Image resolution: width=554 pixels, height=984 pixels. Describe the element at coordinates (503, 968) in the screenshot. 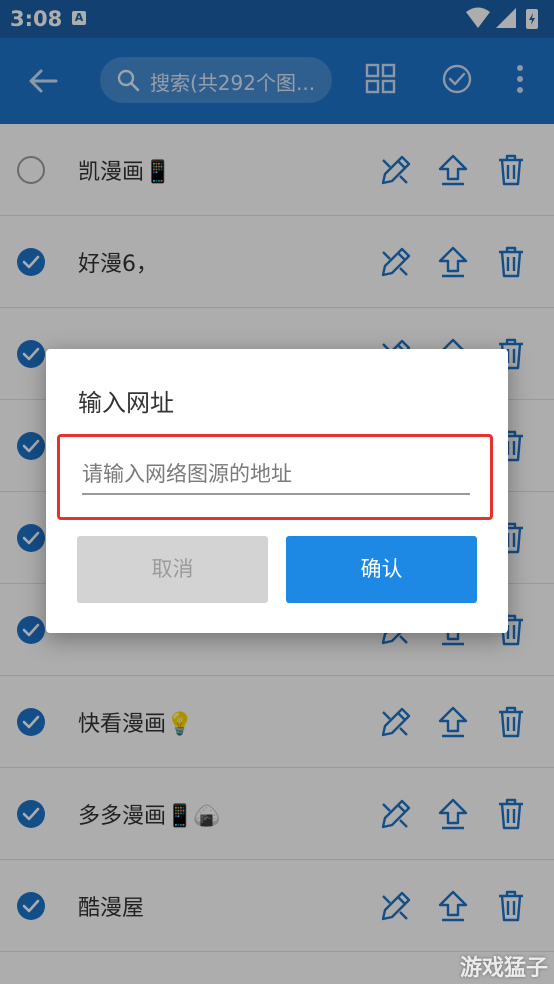

I see `watermark: 游戏猛子` at that location.